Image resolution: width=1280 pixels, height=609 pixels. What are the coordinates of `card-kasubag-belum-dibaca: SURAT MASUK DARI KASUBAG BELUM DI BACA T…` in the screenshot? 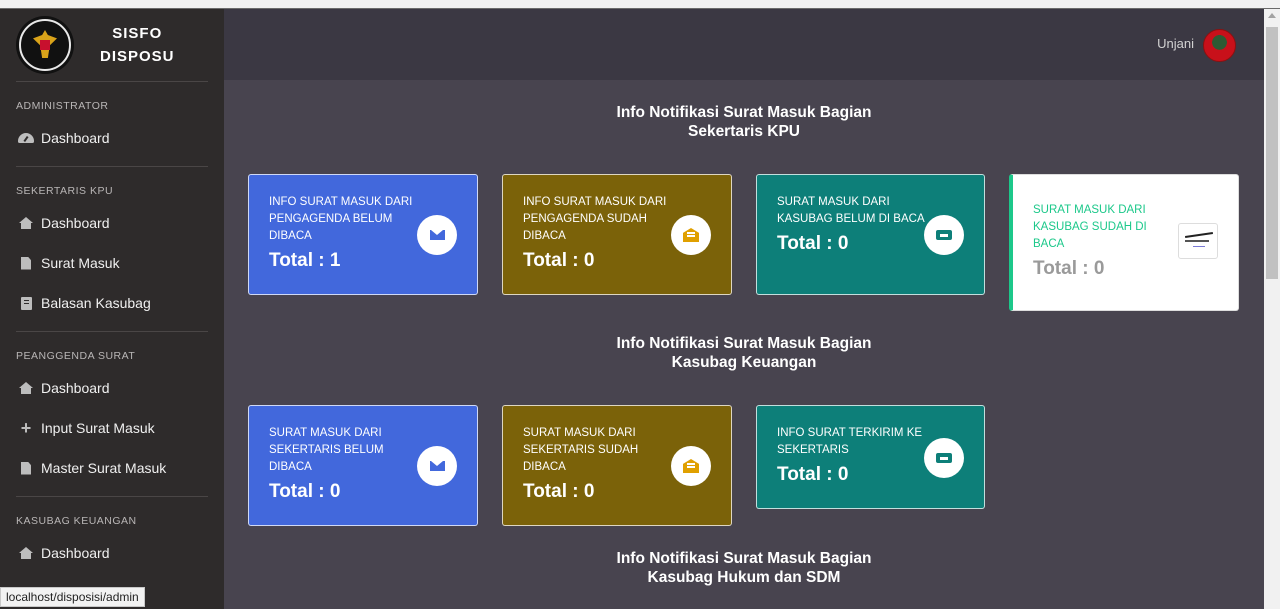 It's located at (870, 234).